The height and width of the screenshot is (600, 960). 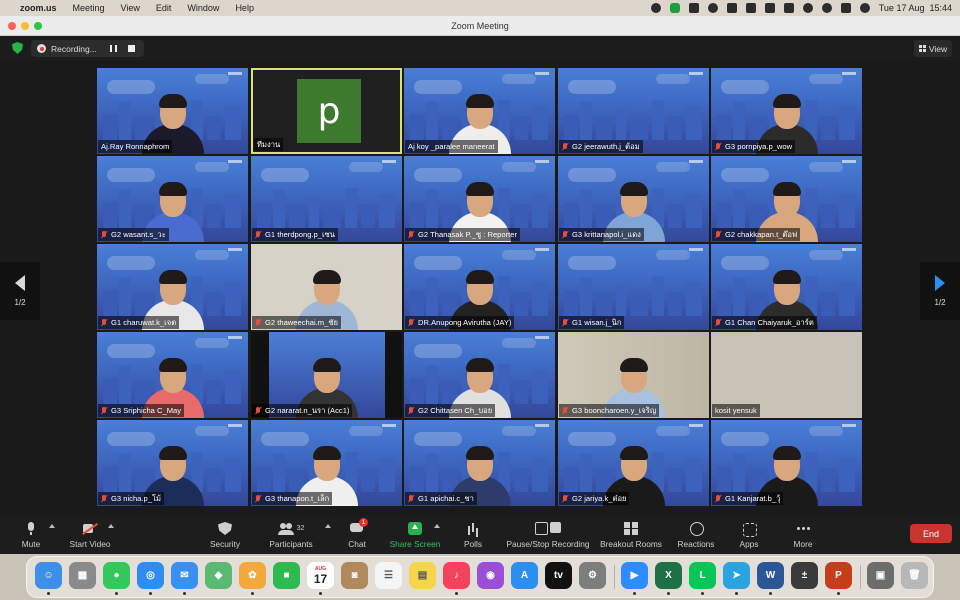 I want to click on menu-edit: Edit, so click(x=164, y=8).